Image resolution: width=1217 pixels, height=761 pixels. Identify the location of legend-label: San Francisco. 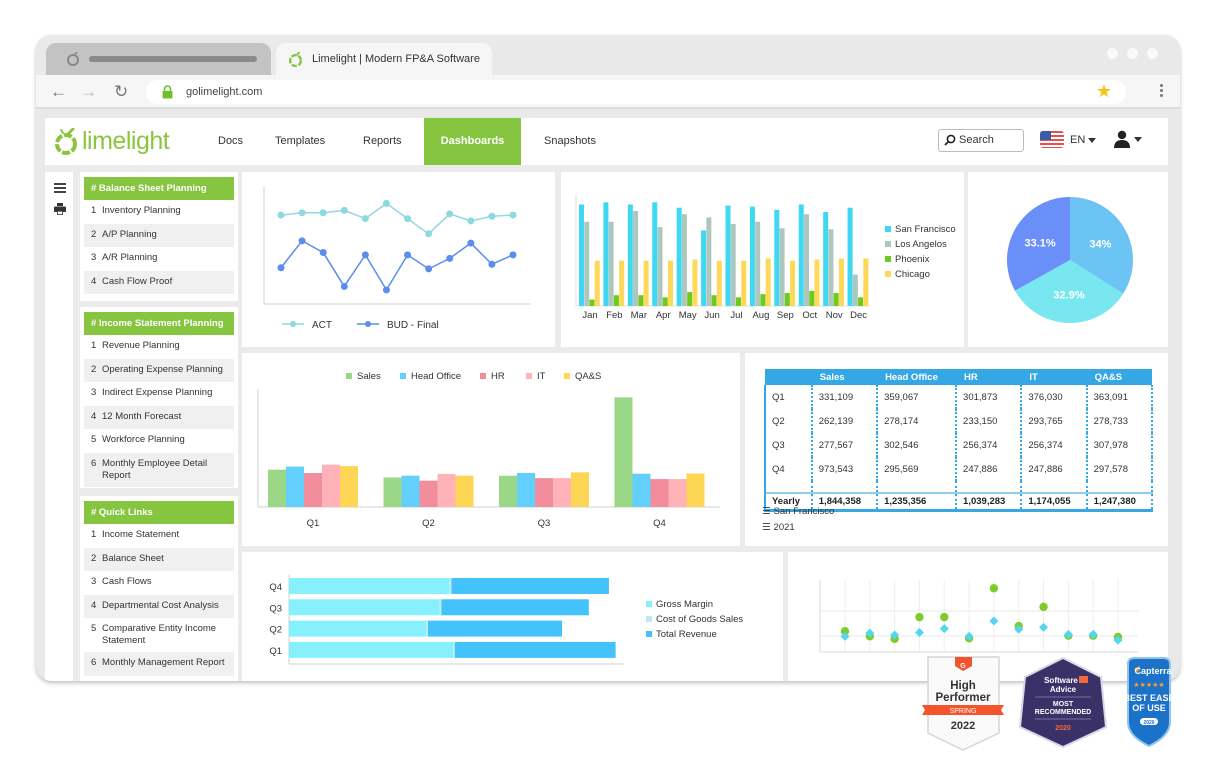
(925, 229).